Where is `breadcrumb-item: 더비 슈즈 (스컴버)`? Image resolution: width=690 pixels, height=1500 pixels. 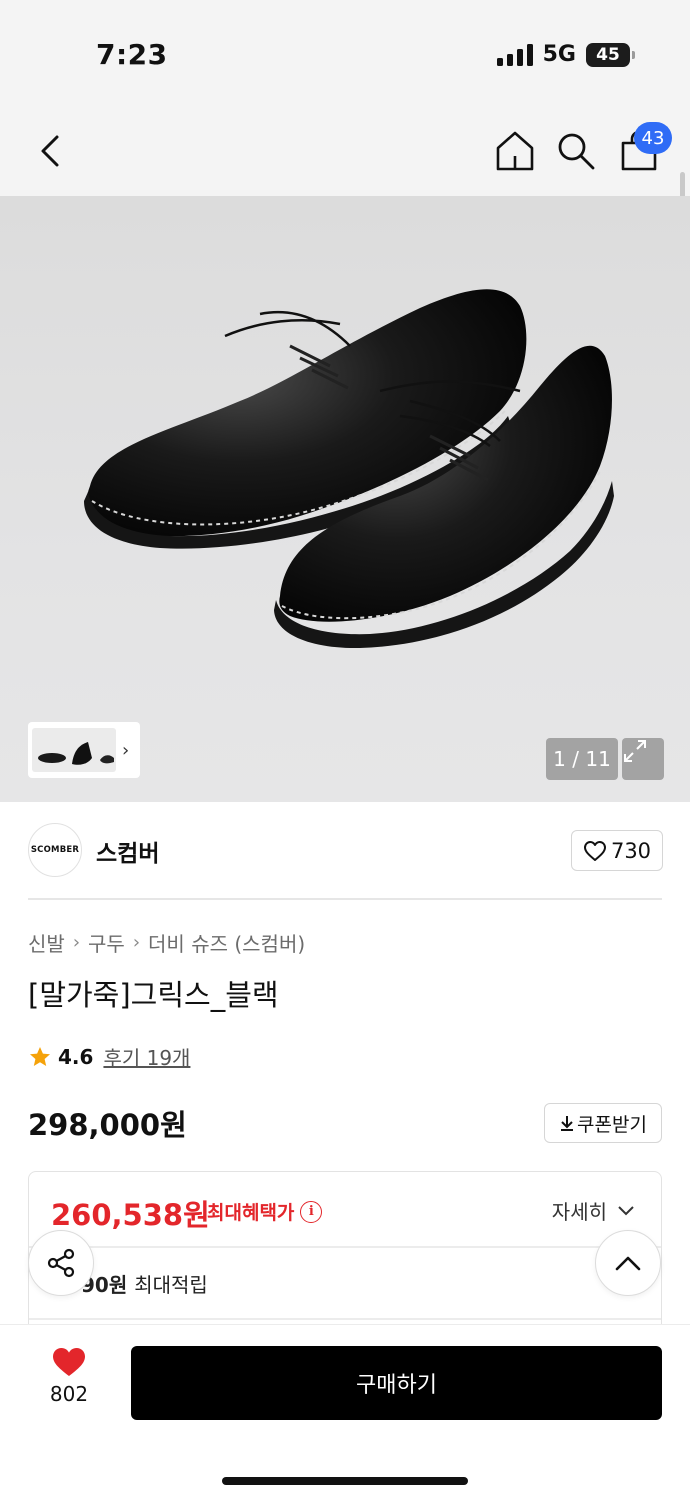 breadcrumb-item: 더비 슈즈 (스컴버) is located at coordinates (226, 942).